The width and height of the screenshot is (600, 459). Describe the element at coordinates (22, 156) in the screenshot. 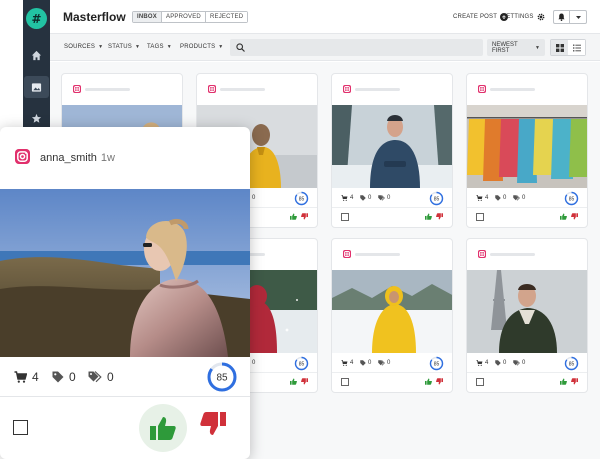

I see `instagram-icon` at that location.